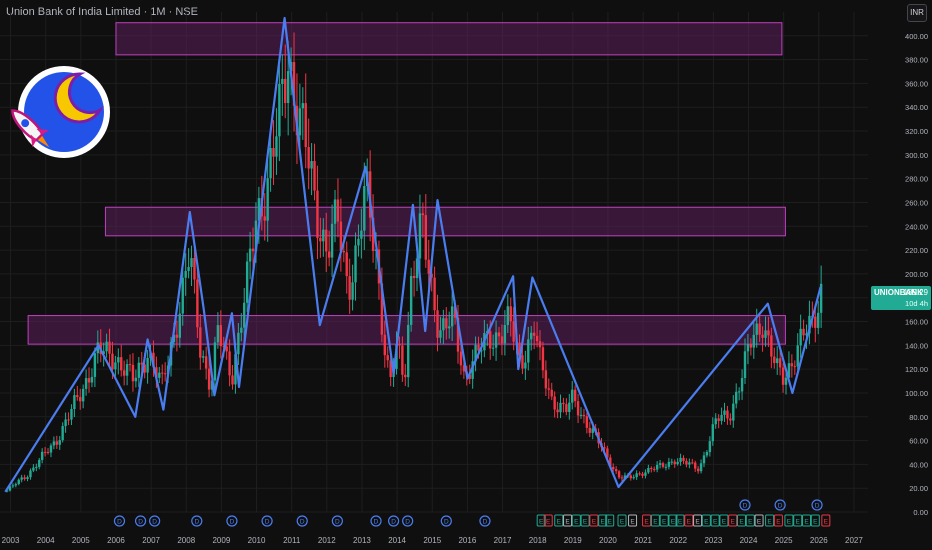  Describe the element at coordinates (257, 540) in the screenshot. I see `x-tick-label: 2010` at that location.